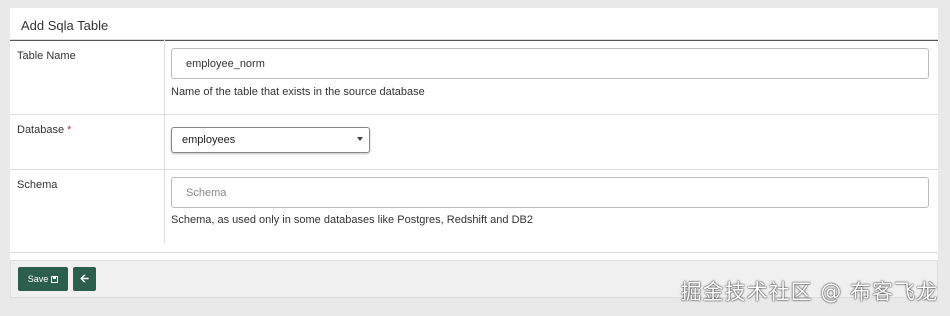 This screenshot has width=950, height=316. I want to click on label-cell: Table Name, so click(87, 77).